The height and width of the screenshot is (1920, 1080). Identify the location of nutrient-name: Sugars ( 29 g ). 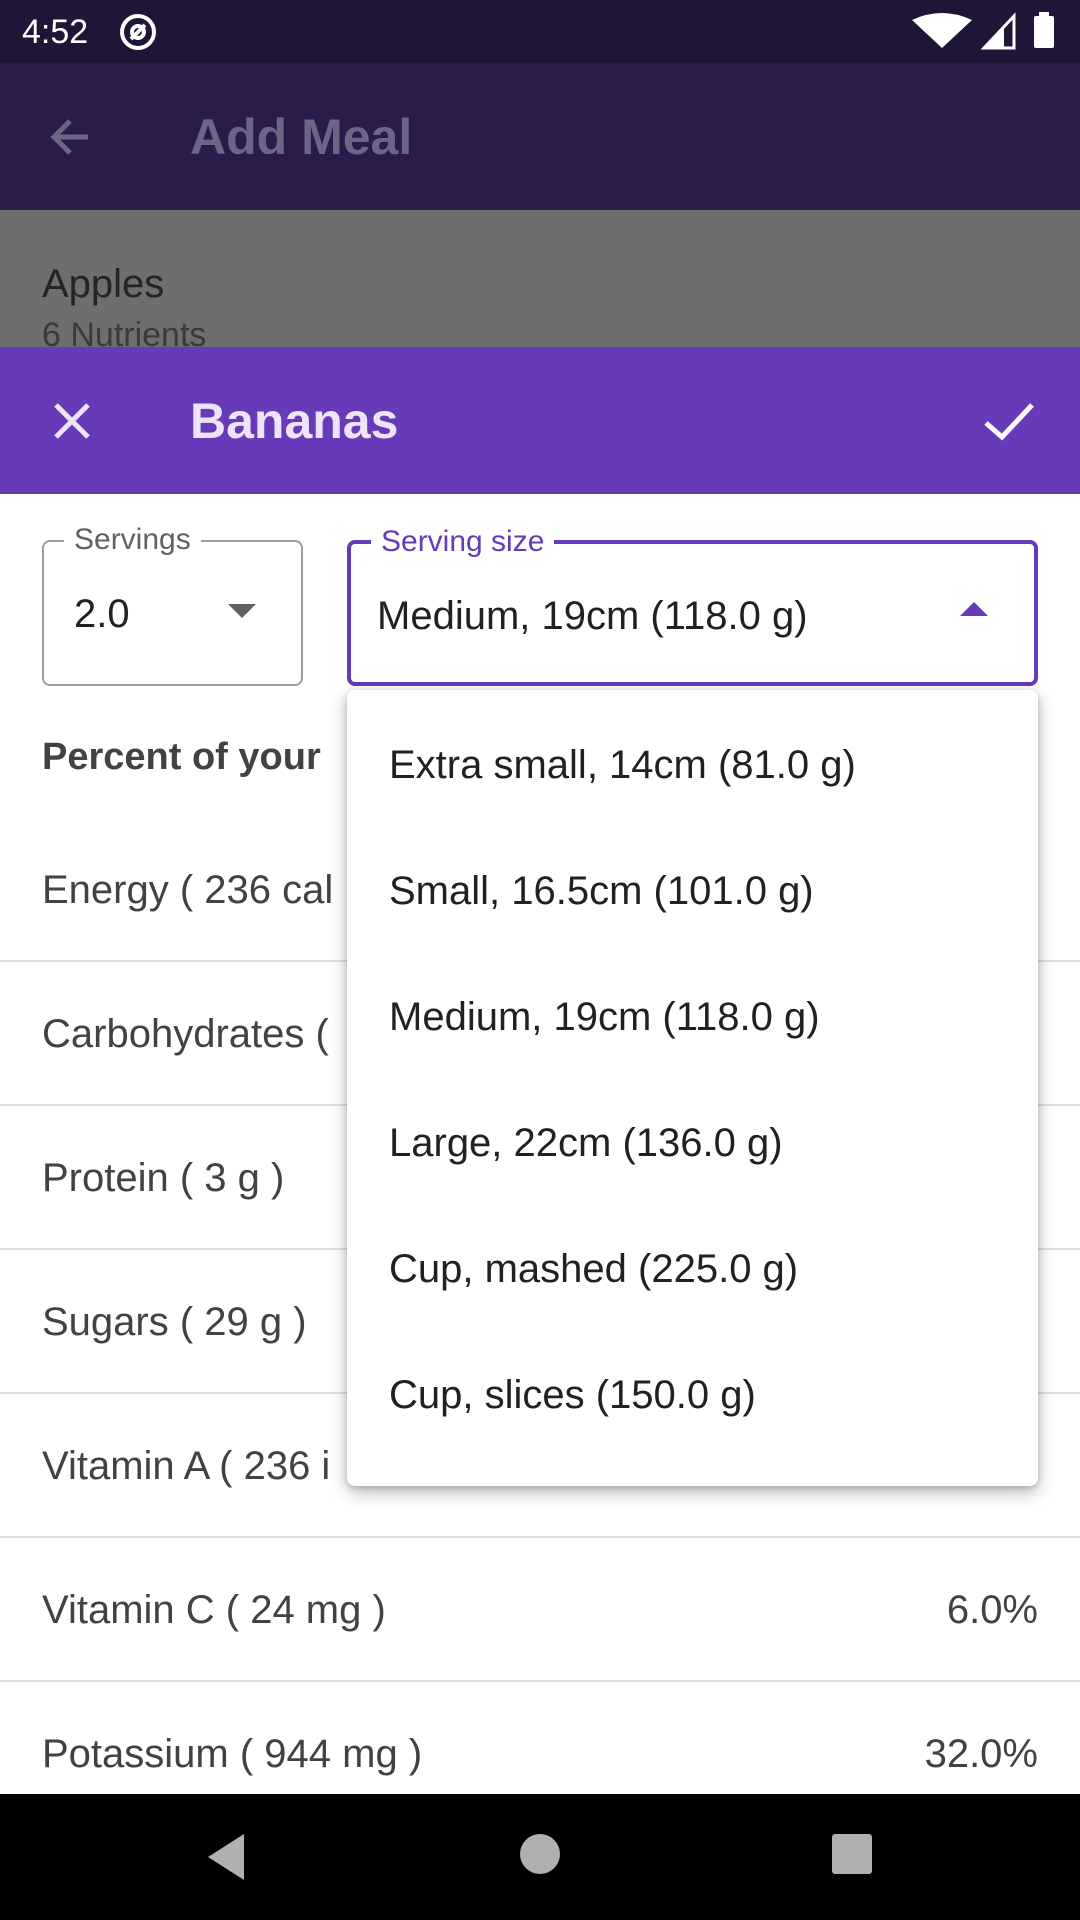
(174, 1322).